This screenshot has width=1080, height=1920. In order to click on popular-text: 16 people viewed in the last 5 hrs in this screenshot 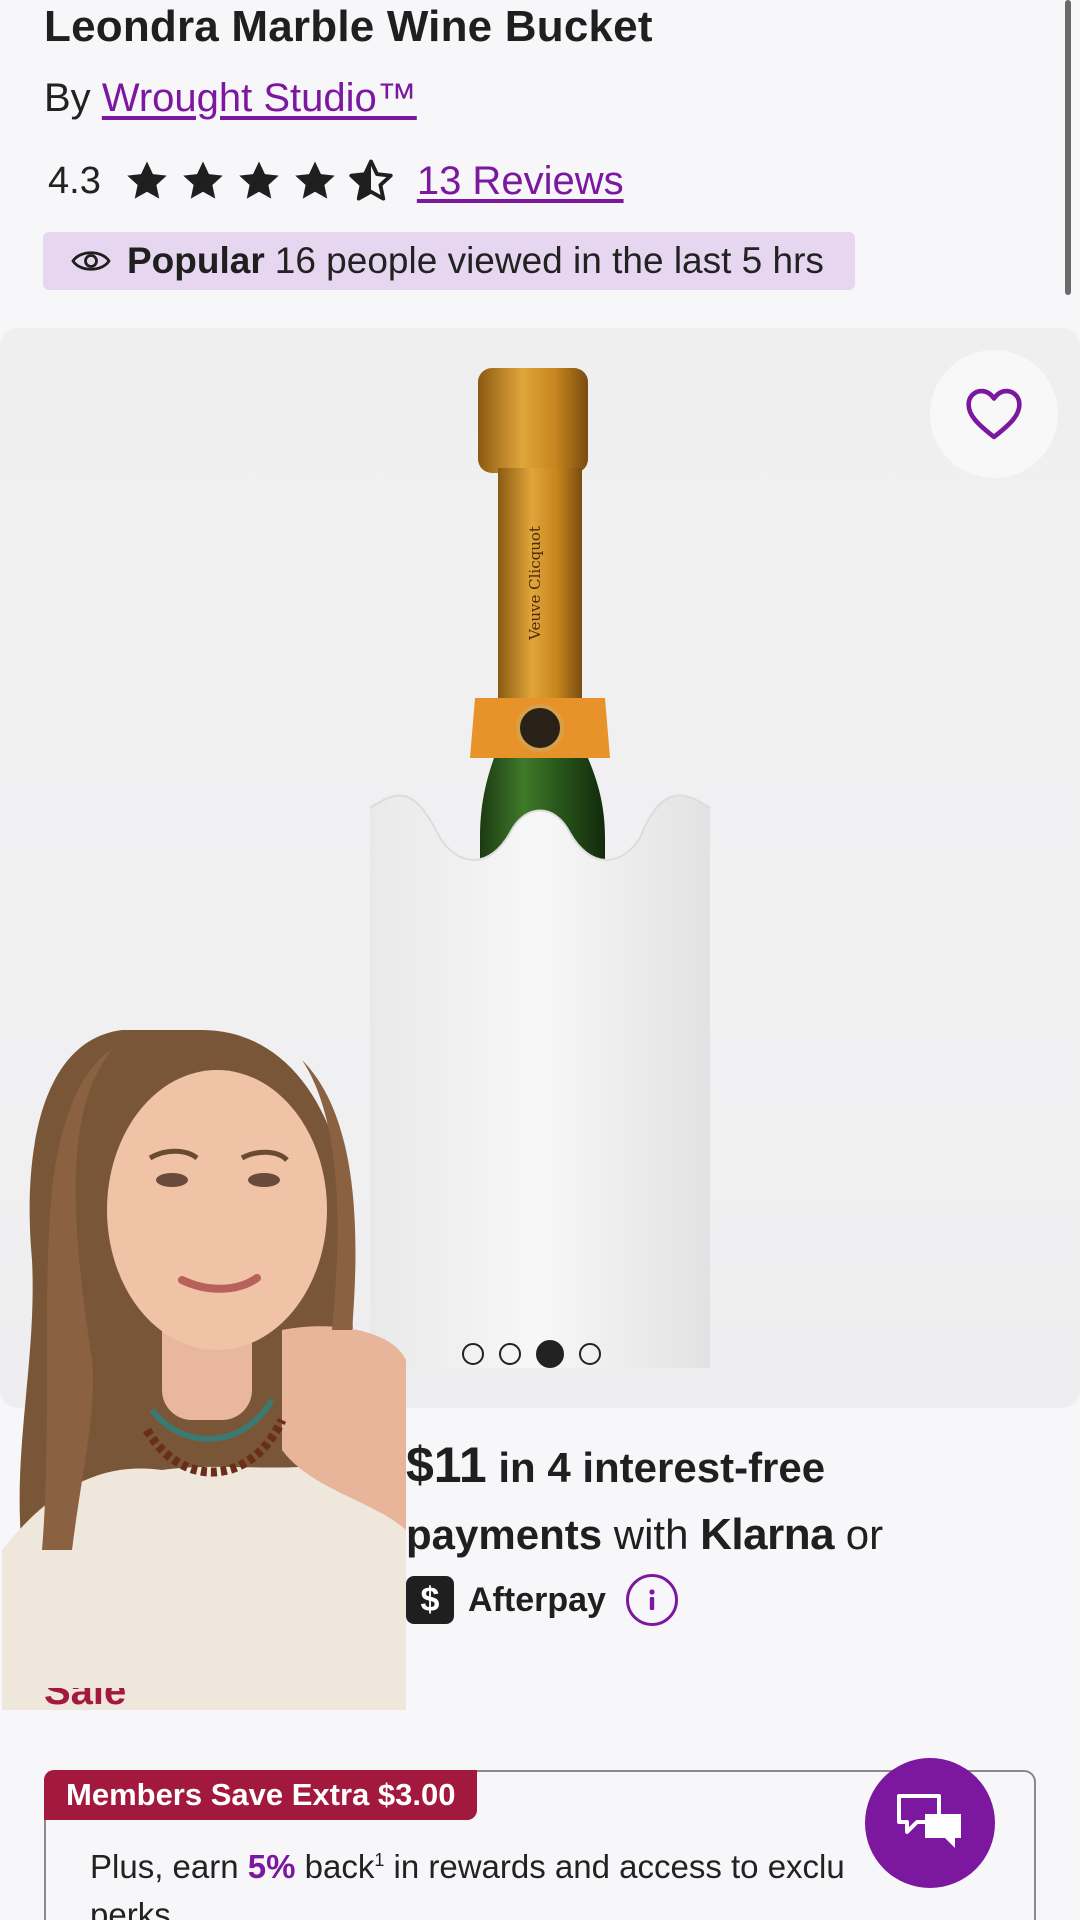, I will do `click(549, 260)`.